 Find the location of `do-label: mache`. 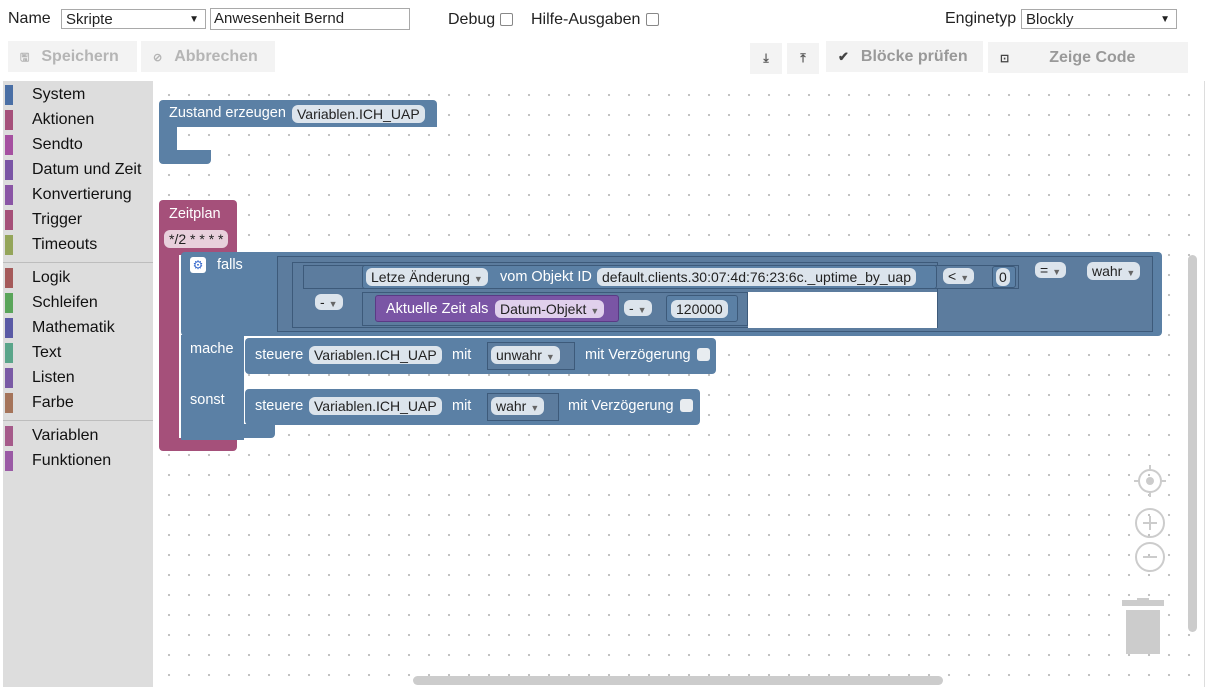

do-label: mache is located at coordinates (212, 349).